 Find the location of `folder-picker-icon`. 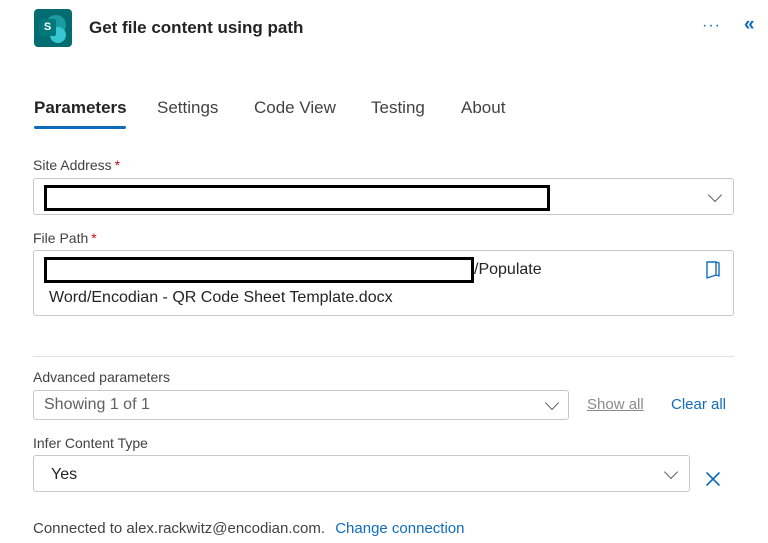

folder-picker-icon is located at coordinates (713, 270).